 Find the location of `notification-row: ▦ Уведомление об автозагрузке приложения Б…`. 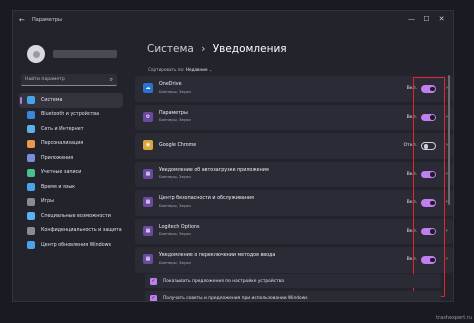

notification-row: ▦ Уведомление об автозагрузке приложения Б… is located at coordinates (294, 174).